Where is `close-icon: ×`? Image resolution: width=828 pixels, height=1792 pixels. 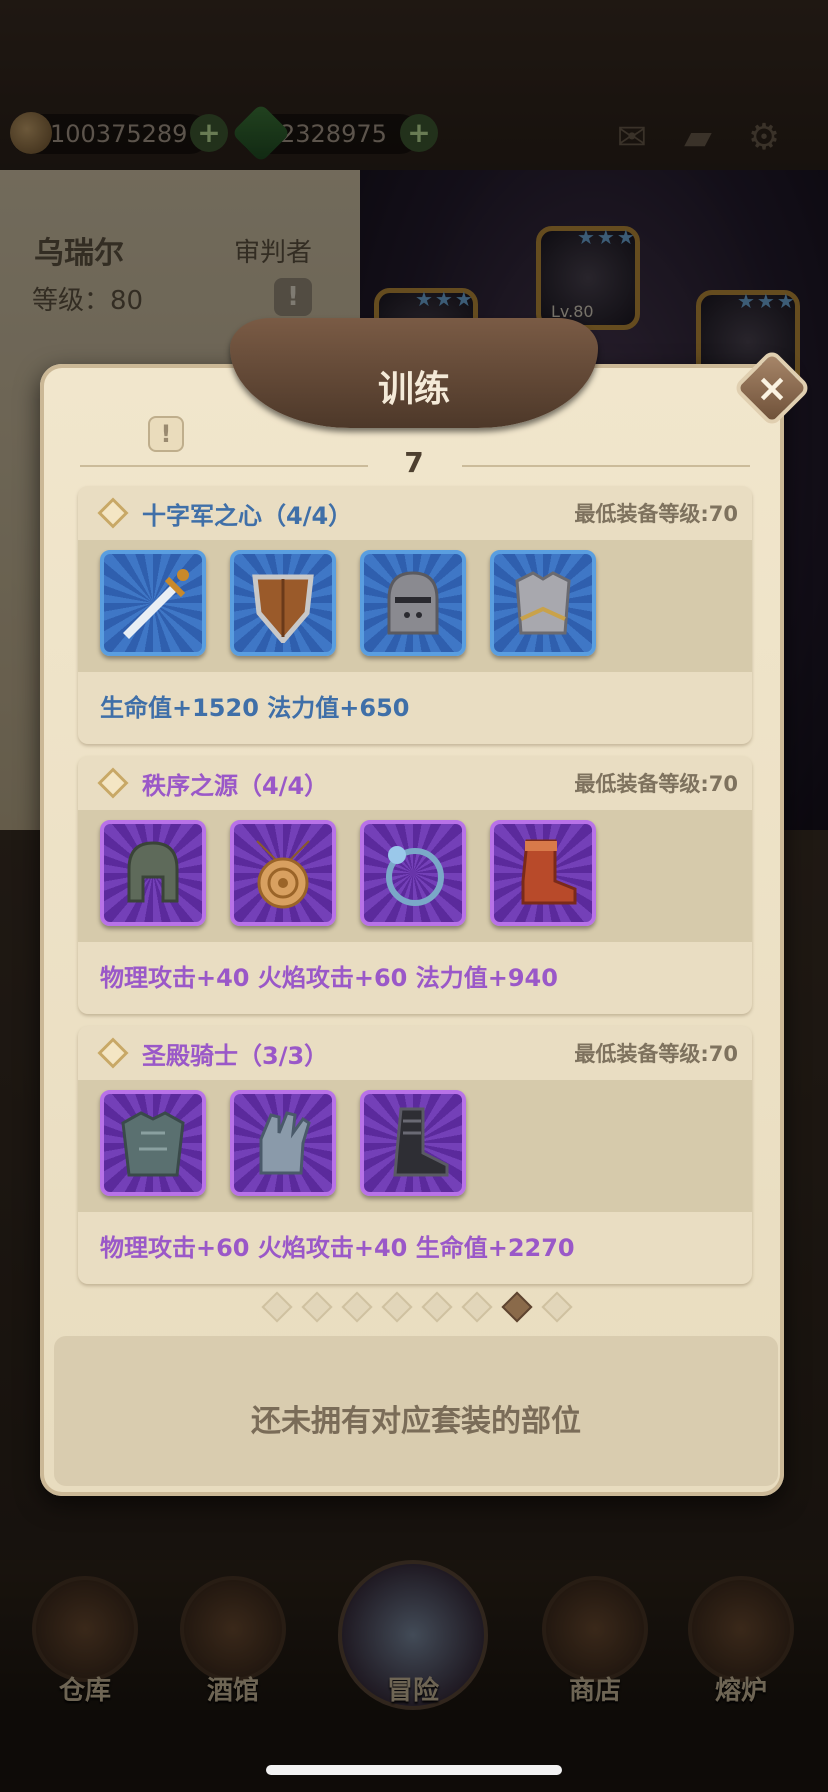 close-icon: × is located at coordinates (772, 388).